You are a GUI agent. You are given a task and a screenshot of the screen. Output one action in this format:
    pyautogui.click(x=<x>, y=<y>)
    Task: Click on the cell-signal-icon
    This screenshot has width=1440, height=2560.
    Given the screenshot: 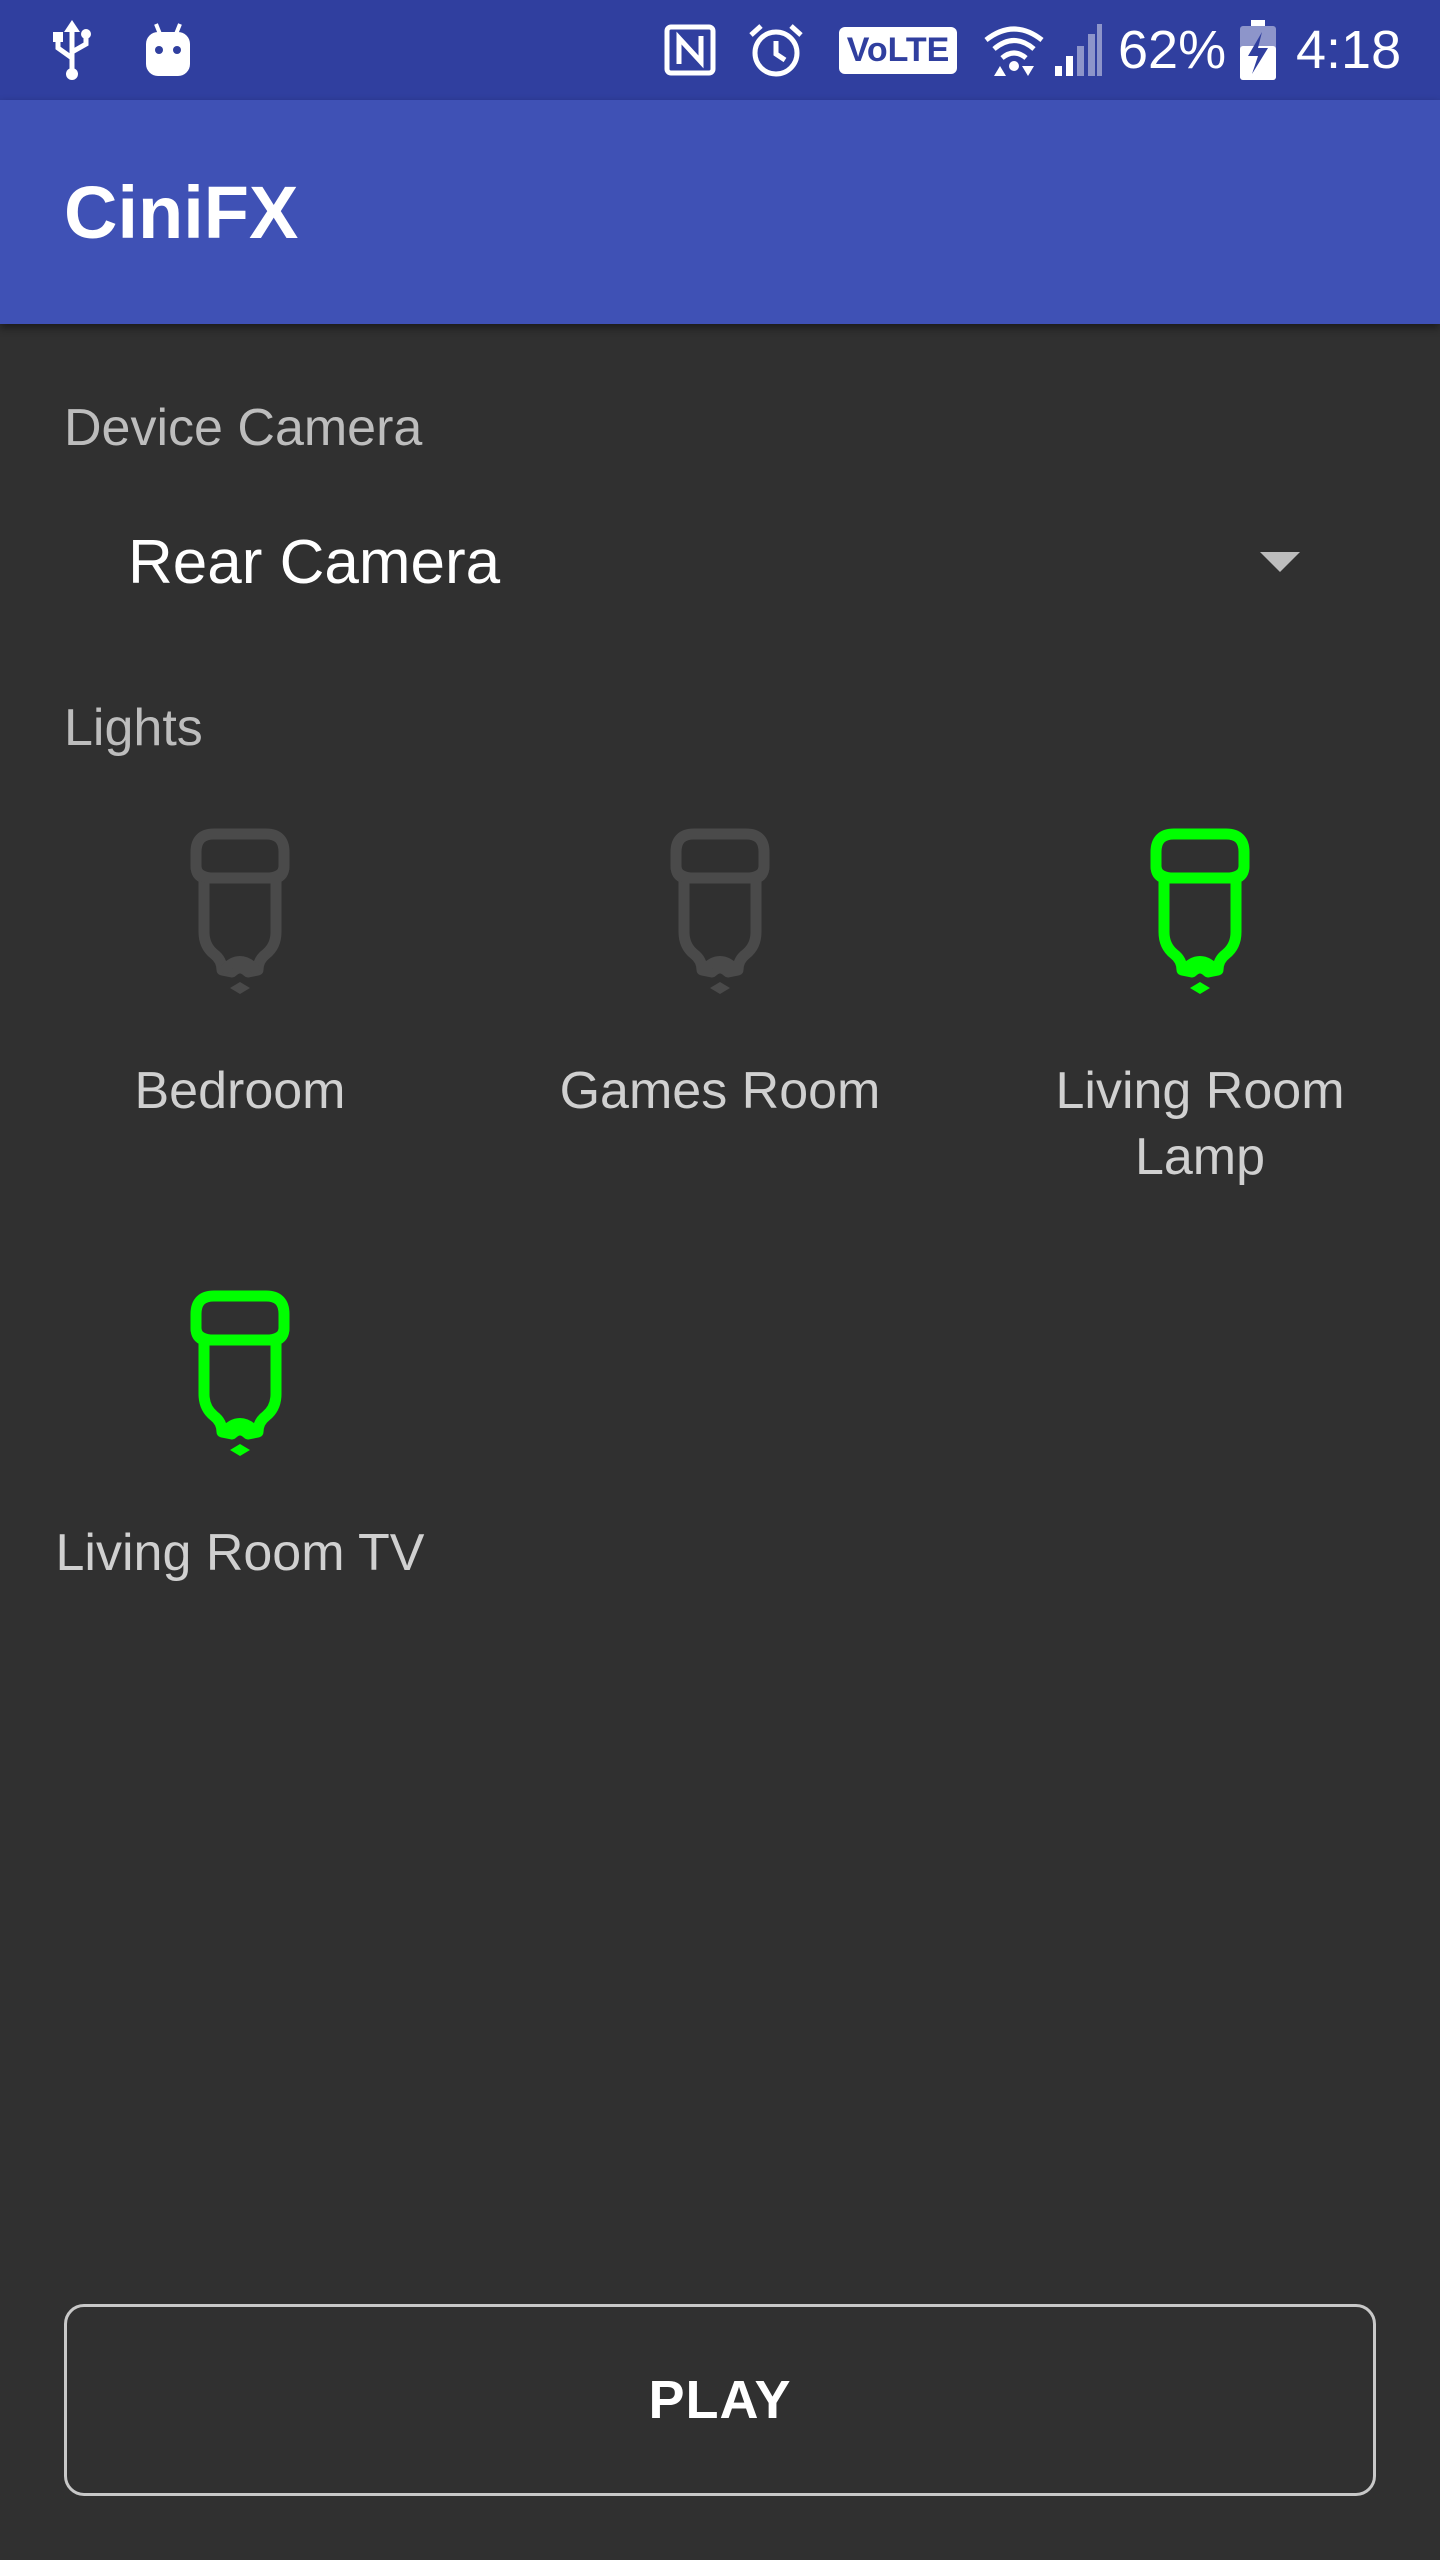 What is the action you would take?
    pyautogui.click(x=1078, y=50)
    